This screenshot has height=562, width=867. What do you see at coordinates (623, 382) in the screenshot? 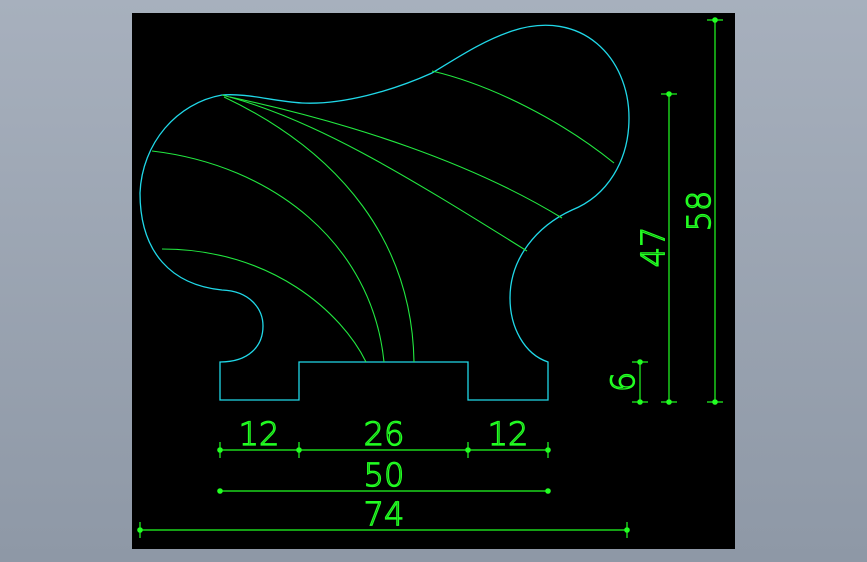
I see `dim-text-base-height: 6` at bounding box center [623, 382].